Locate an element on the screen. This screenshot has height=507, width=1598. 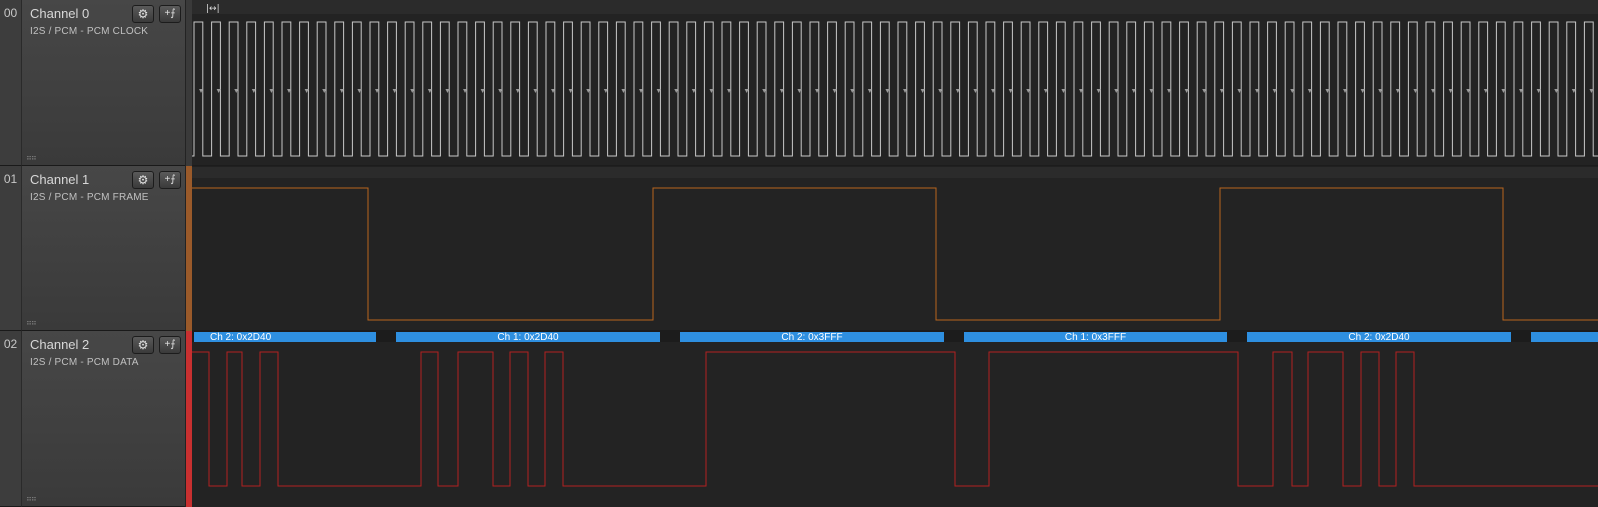
analyzer-label: I2S / PCM - PCM DATA is located at coordinates (84, 362).